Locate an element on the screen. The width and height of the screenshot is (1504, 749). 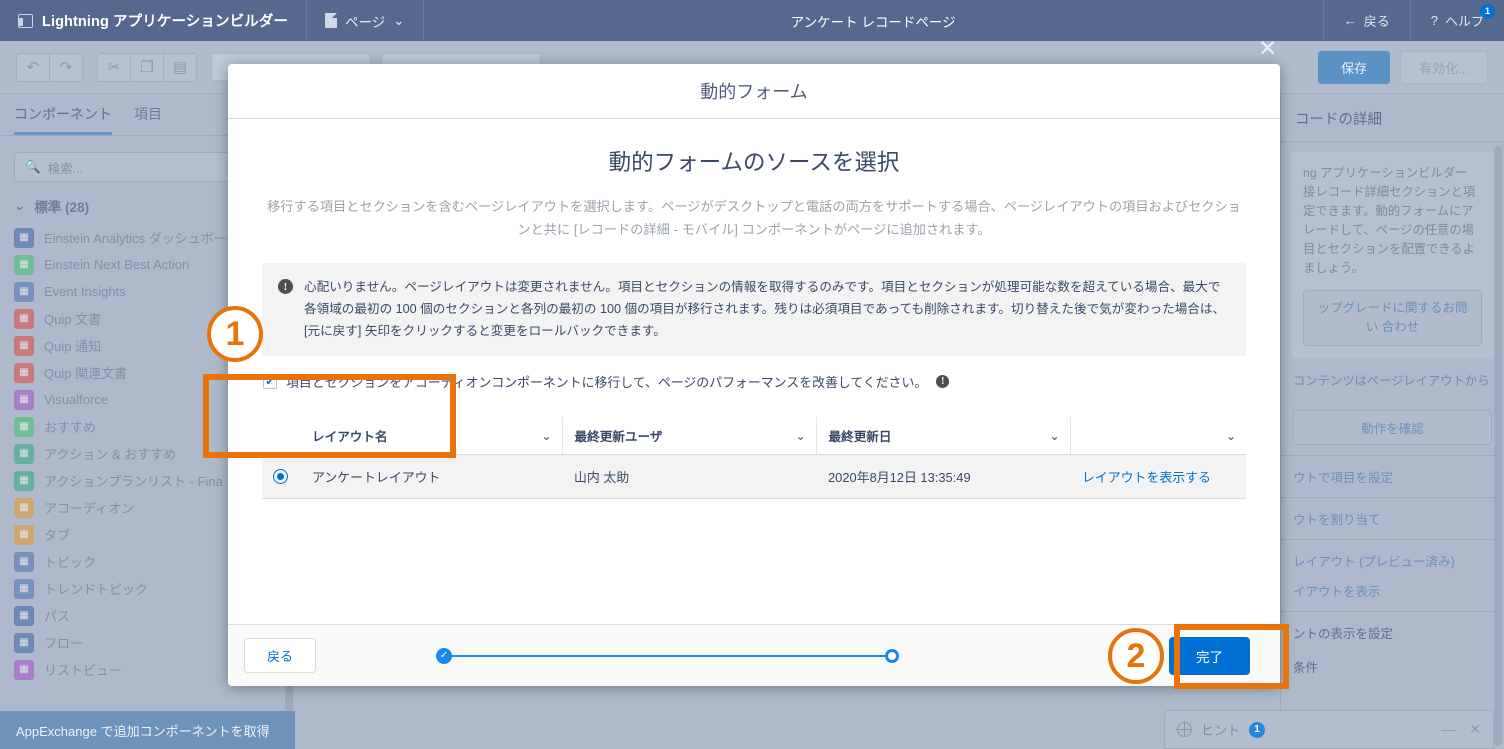
header-actions: ← 戻る ? ヘルプ 1 is located at coordinates (1413, 20).